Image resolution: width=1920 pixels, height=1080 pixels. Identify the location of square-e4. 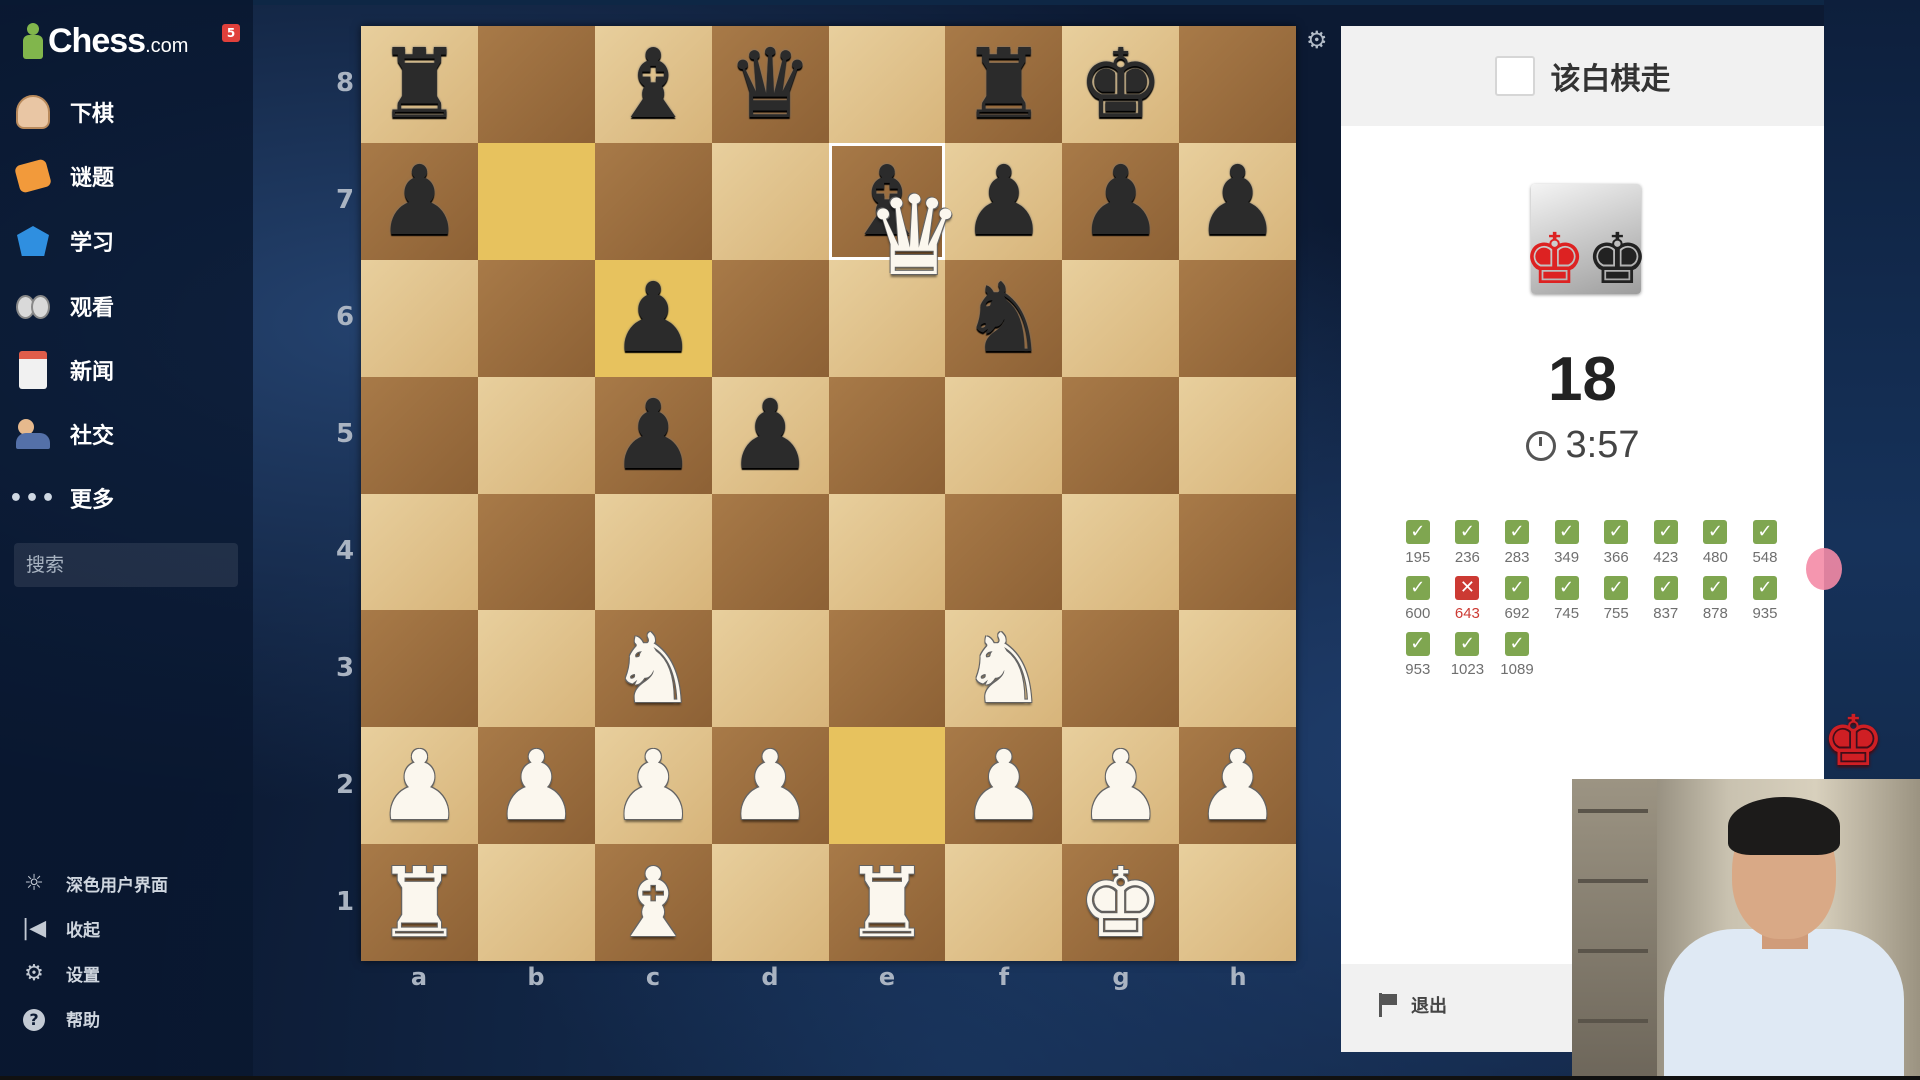
(887, 552).